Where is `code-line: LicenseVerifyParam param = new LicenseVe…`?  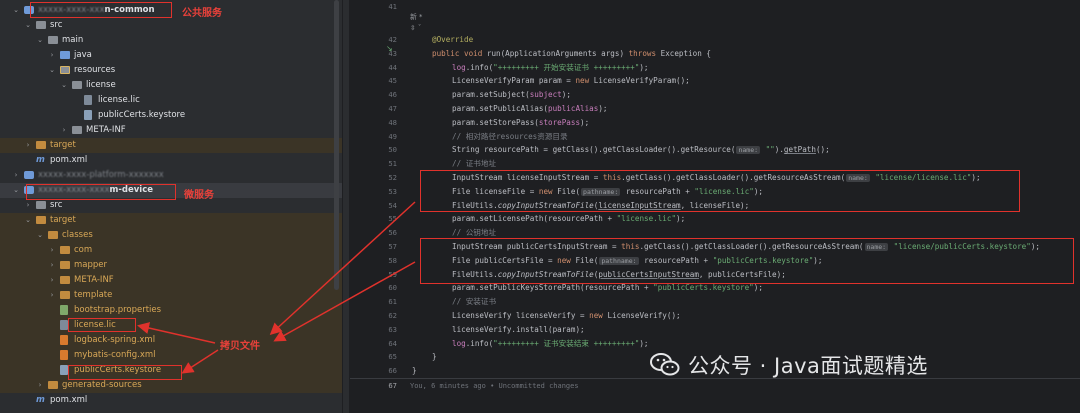
code-line: LicenseVerifyParam param = new LicenseVe… is located at coordinates (571, 81).